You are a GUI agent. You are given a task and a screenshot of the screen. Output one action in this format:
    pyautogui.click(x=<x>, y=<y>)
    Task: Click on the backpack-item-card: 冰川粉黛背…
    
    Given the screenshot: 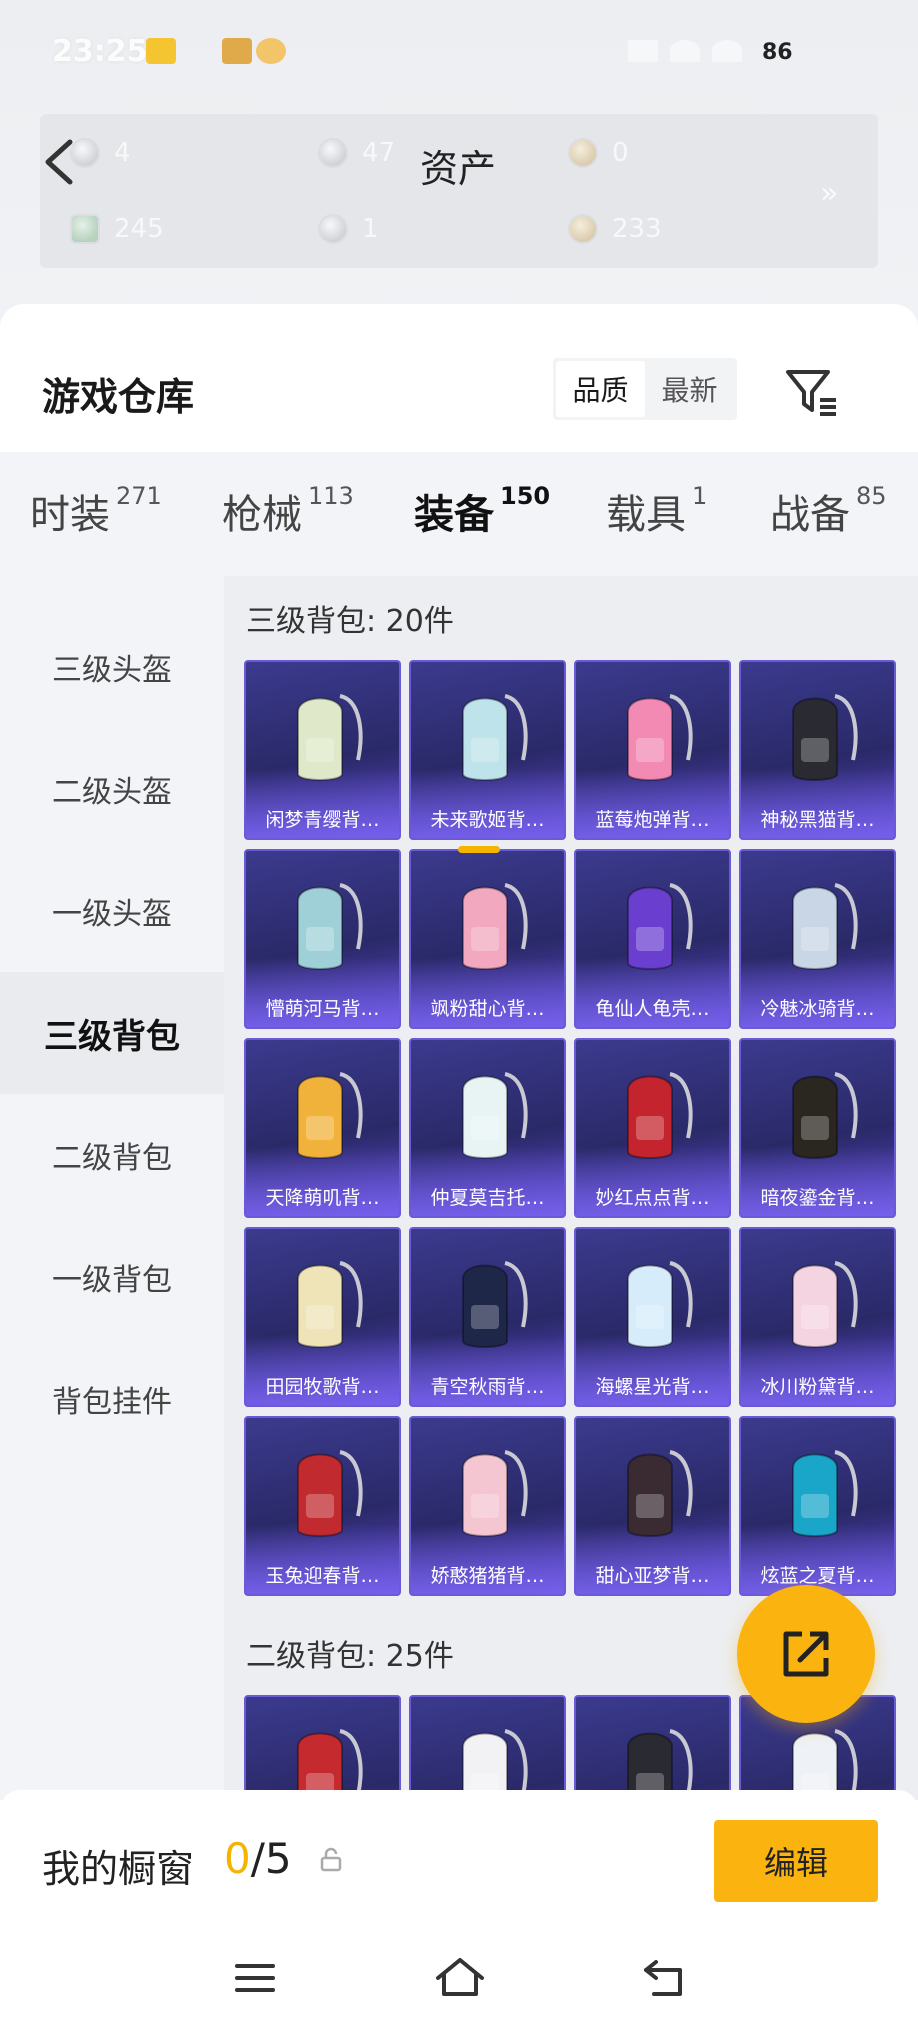 What is the action you would take?
    pyautogui.click(x=817, y=1317)
    